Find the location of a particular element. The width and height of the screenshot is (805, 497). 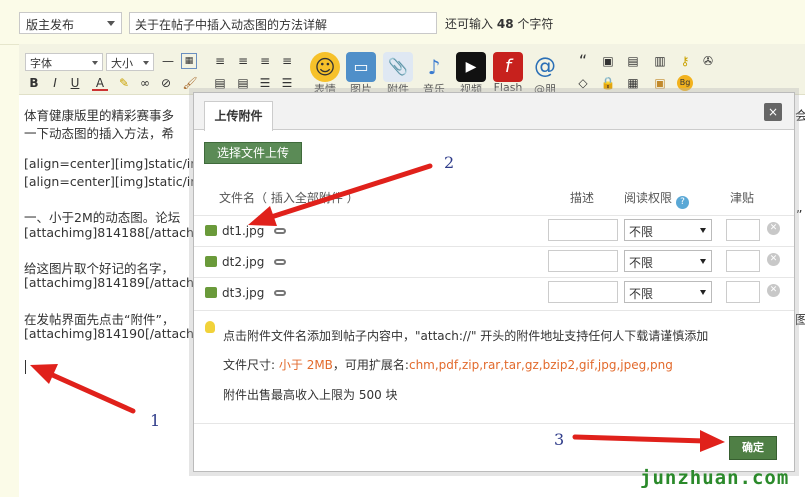

annotation-number-2: 2 is located at coordinates (449, 162).